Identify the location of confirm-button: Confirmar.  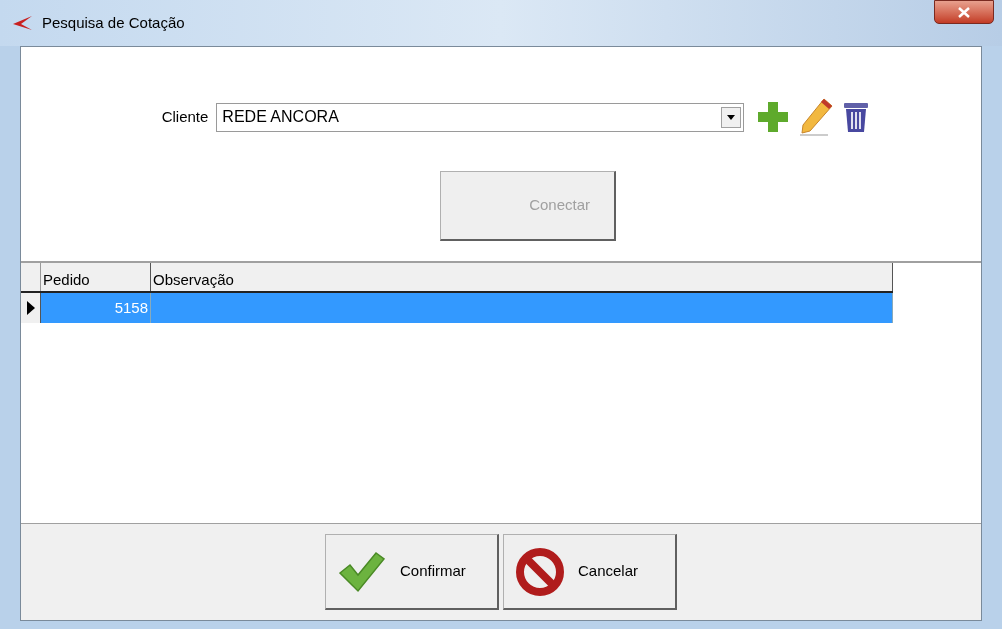
(412, 572).